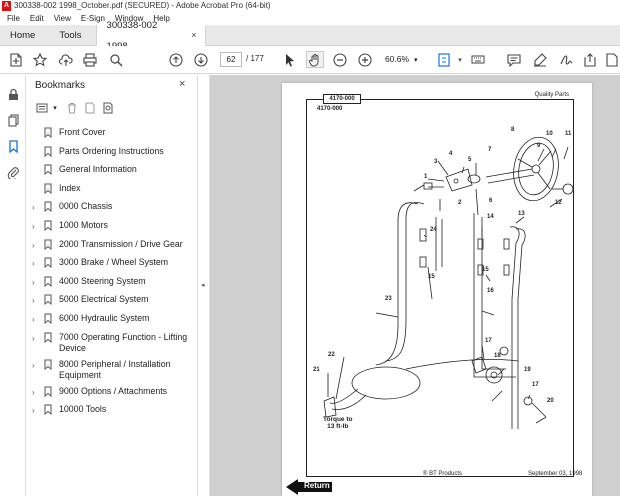  Describe the element at coordinates (176, 60) in the screenshot. I see `previous-page-icon` at that location.